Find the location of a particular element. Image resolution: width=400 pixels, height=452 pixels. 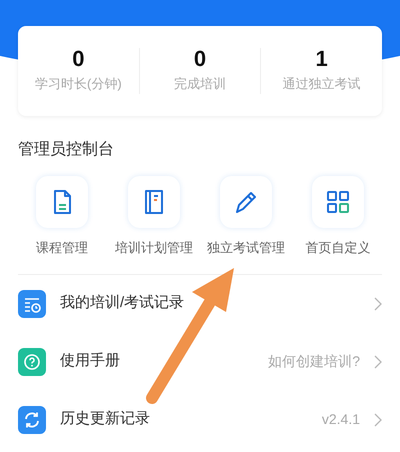

grid-icon is located at coordinates (338, 202).